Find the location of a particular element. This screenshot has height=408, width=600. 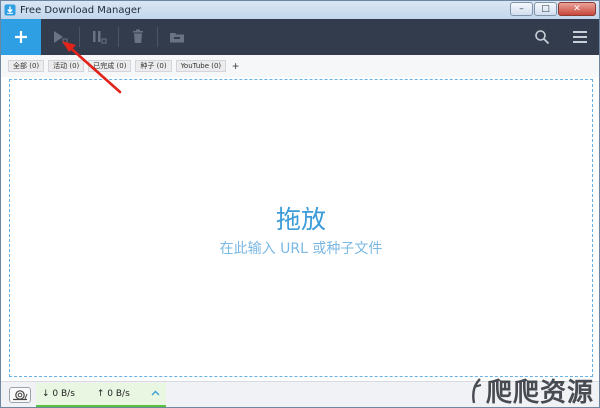

drop-title: 拖放 is located at coordinates (300, 219).